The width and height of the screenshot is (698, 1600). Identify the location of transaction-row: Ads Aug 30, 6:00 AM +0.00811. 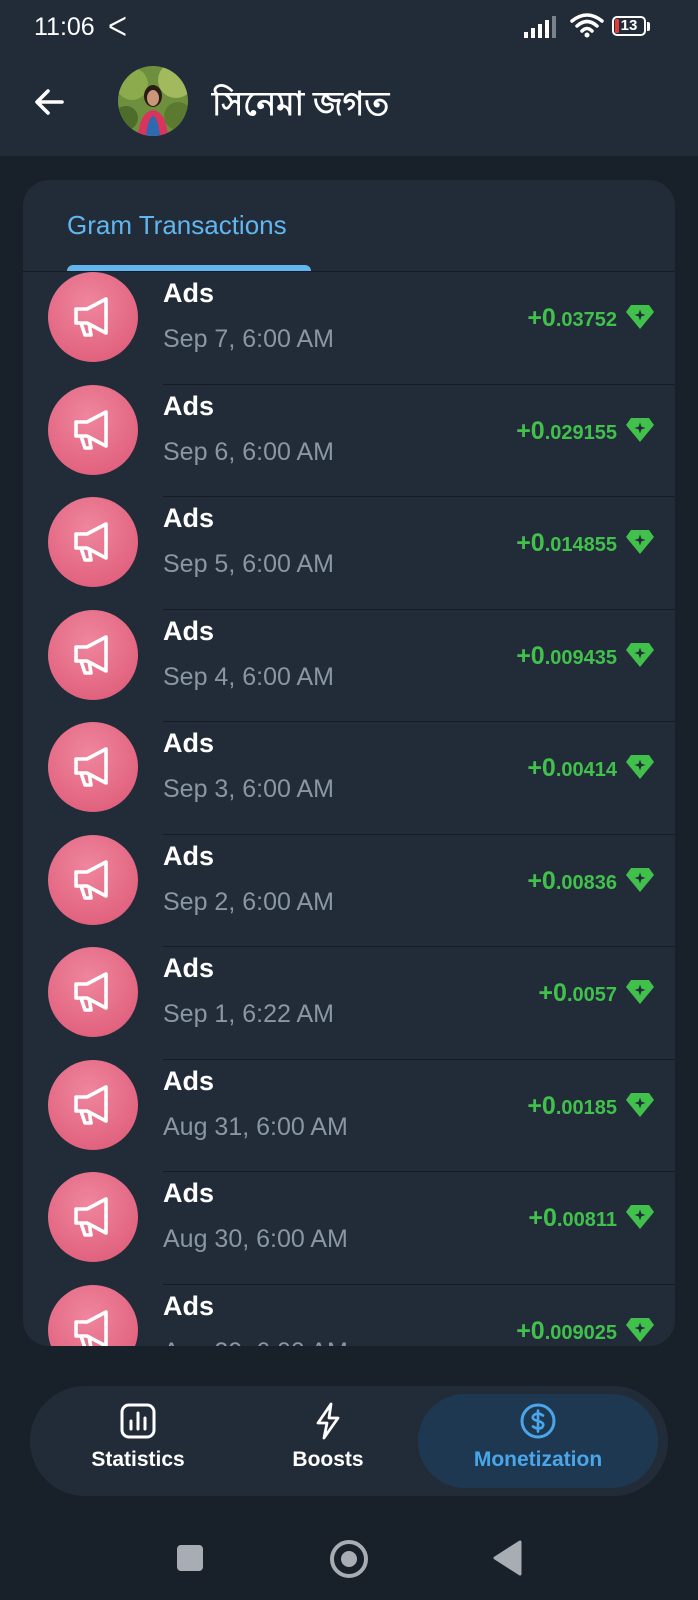
(349, 1228).